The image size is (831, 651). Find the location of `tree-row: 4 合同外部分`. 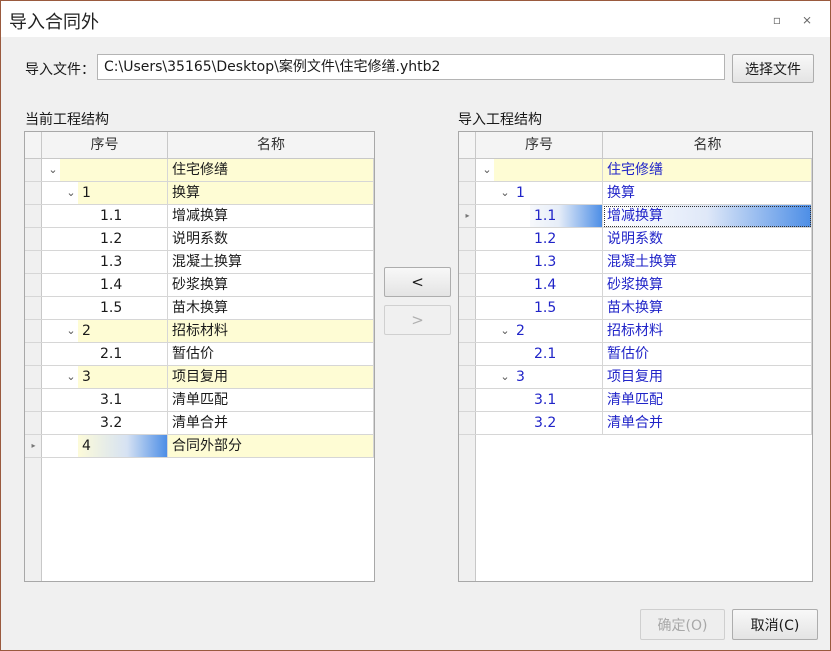

tree-row: 4 合同外部分 is located at coordinates (208, 446).